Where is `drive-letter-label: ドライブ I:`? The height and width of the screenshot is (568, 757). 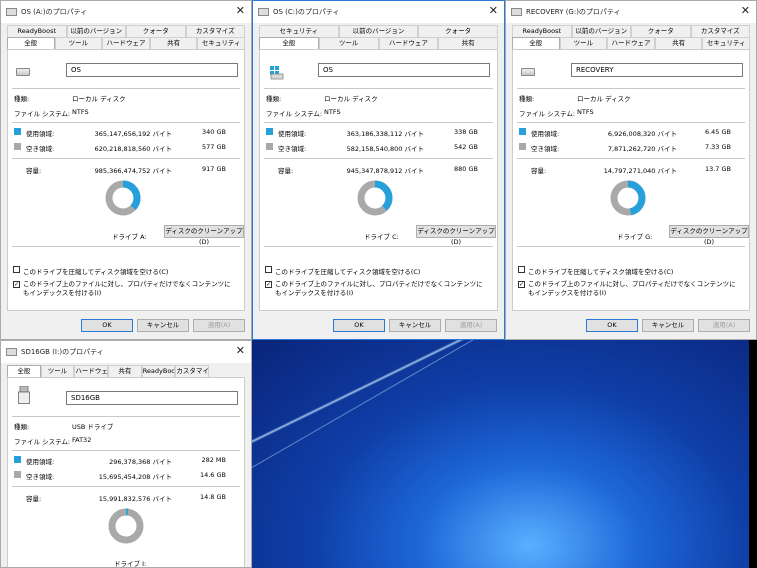
drive-letter-label: ドライブ I: is located at coordinates (130, 564).